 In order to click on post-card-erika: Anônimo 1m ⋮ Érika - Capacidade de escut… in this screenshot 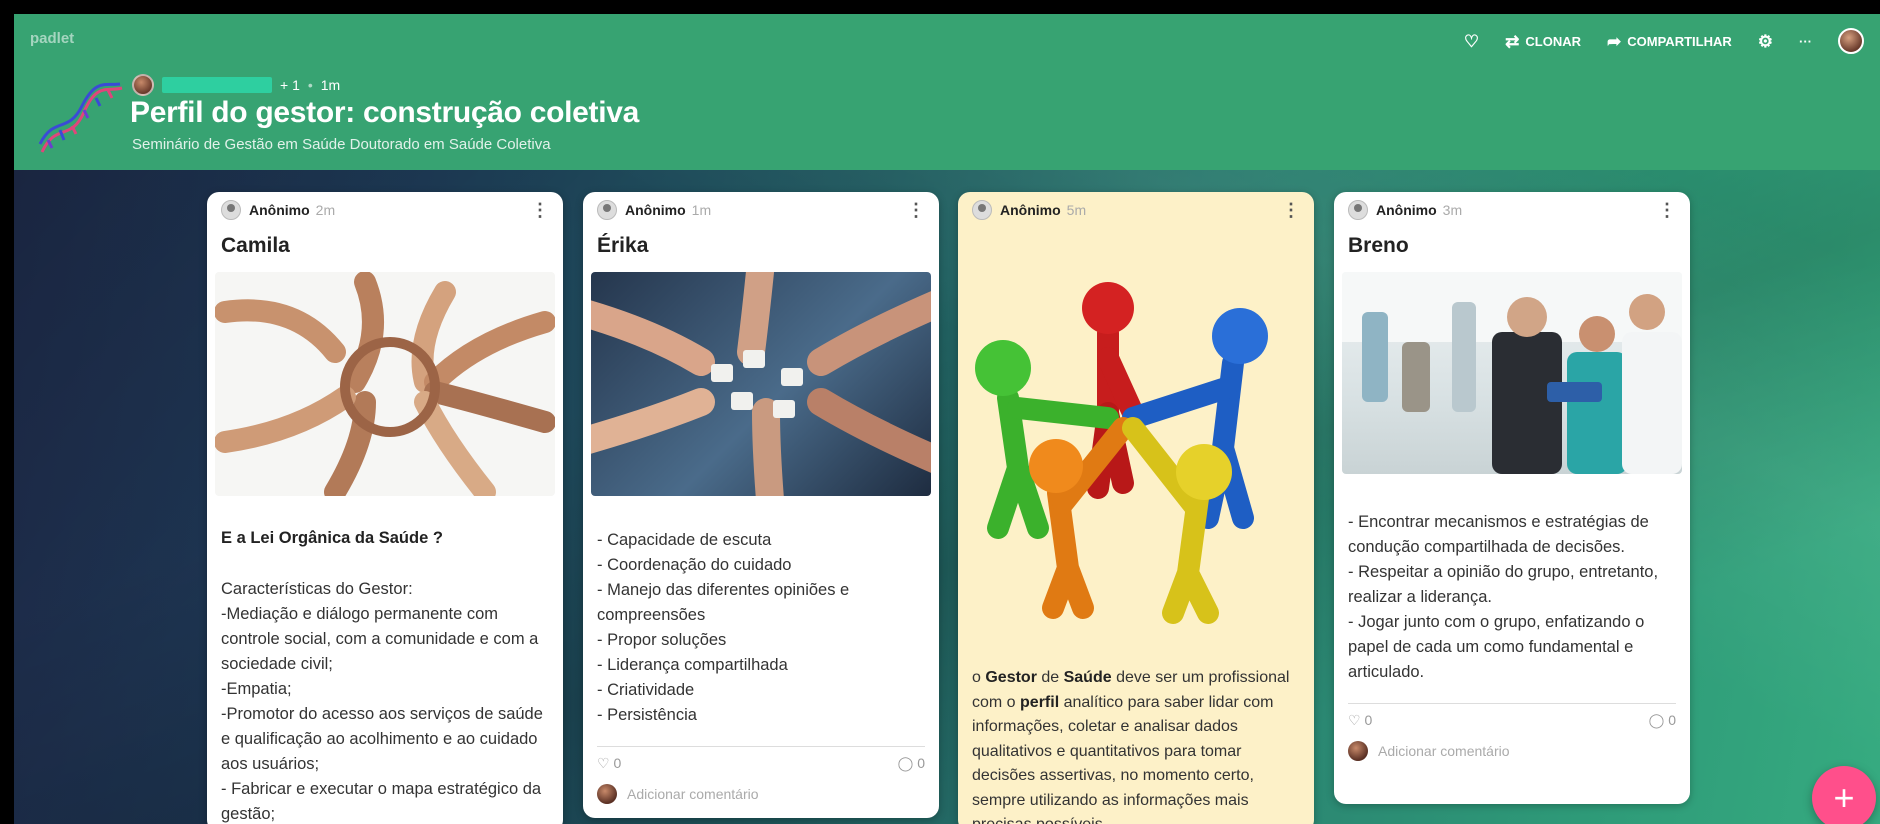, I will do `click(761, 505)`.